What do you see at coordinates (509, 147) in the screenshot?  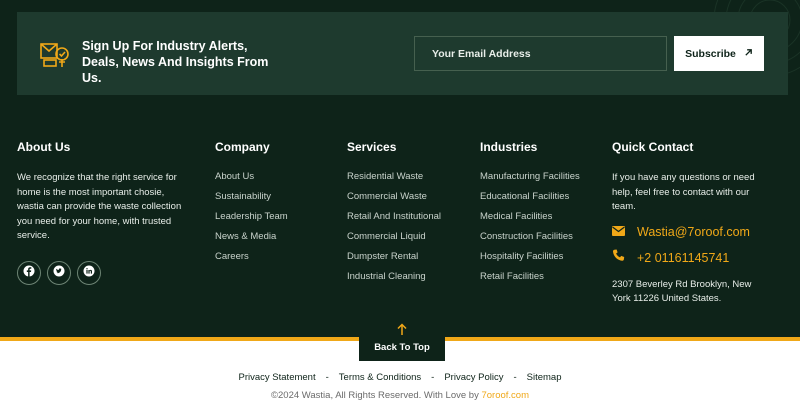 I see `industries-title: Industries` at bounding box center [509, 147].